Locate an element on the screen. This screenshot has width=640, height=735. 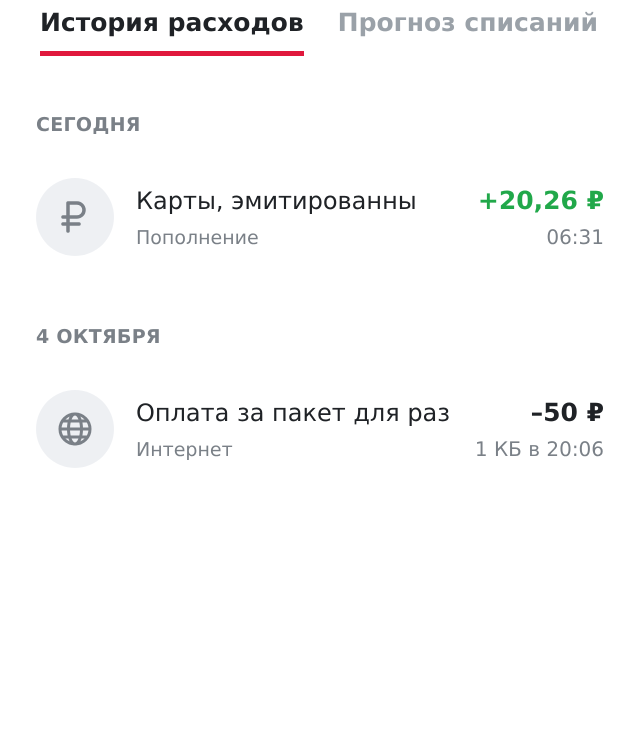
tab: История расходов is located at coordinates (172, 32).